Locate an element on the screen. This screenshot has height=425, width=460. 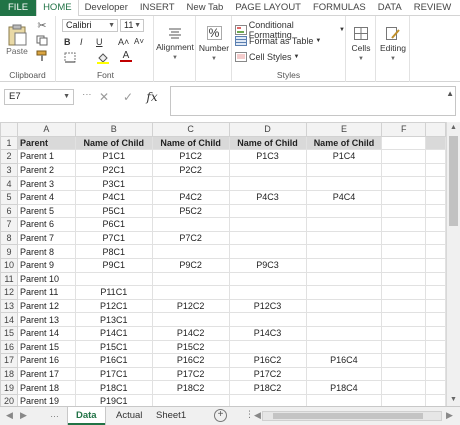
cell-e10 is located at coordinates (344, 265).